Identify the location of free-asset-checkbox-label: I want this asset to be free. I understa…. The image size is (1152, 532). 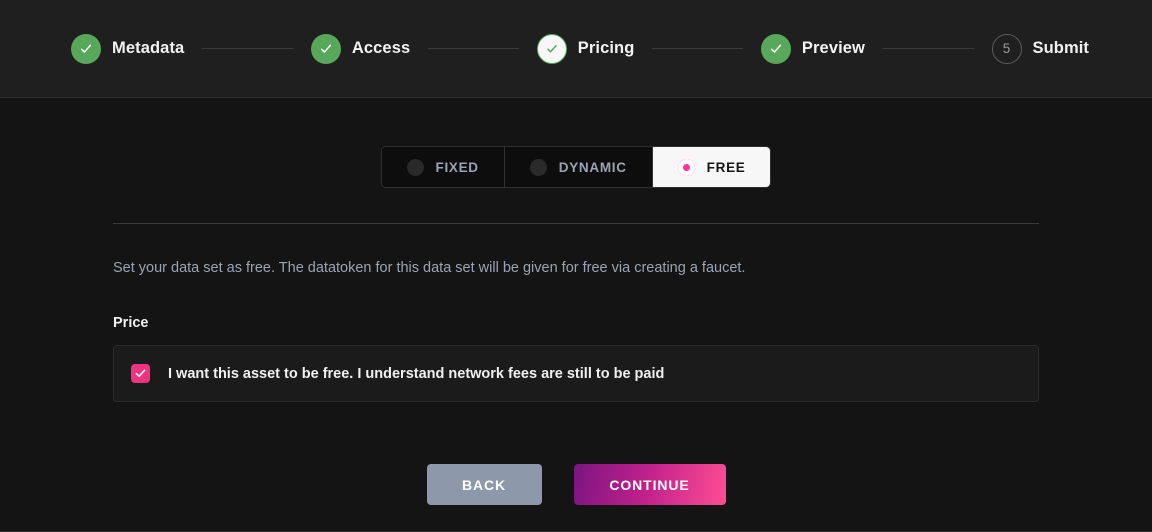
(416, 373).